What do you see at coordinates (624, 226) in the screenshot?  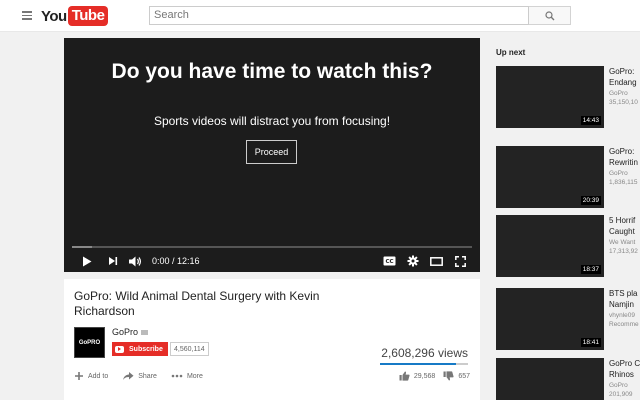 I see `recommended-title: 5 Horrif Caught` at bounding box center [624, 226].